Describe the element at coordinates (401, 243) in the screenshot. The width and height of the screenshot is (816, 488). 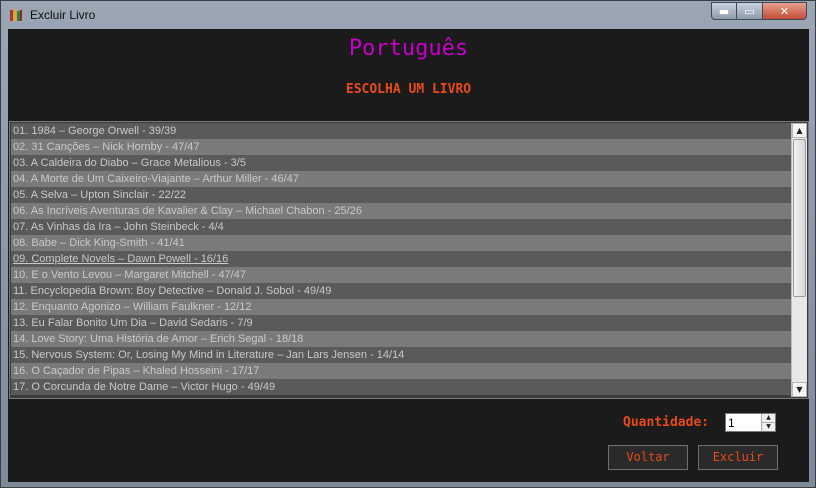
I see `book-list-item: 08. Babe – Dick King-Smith - 41/41` at that location.